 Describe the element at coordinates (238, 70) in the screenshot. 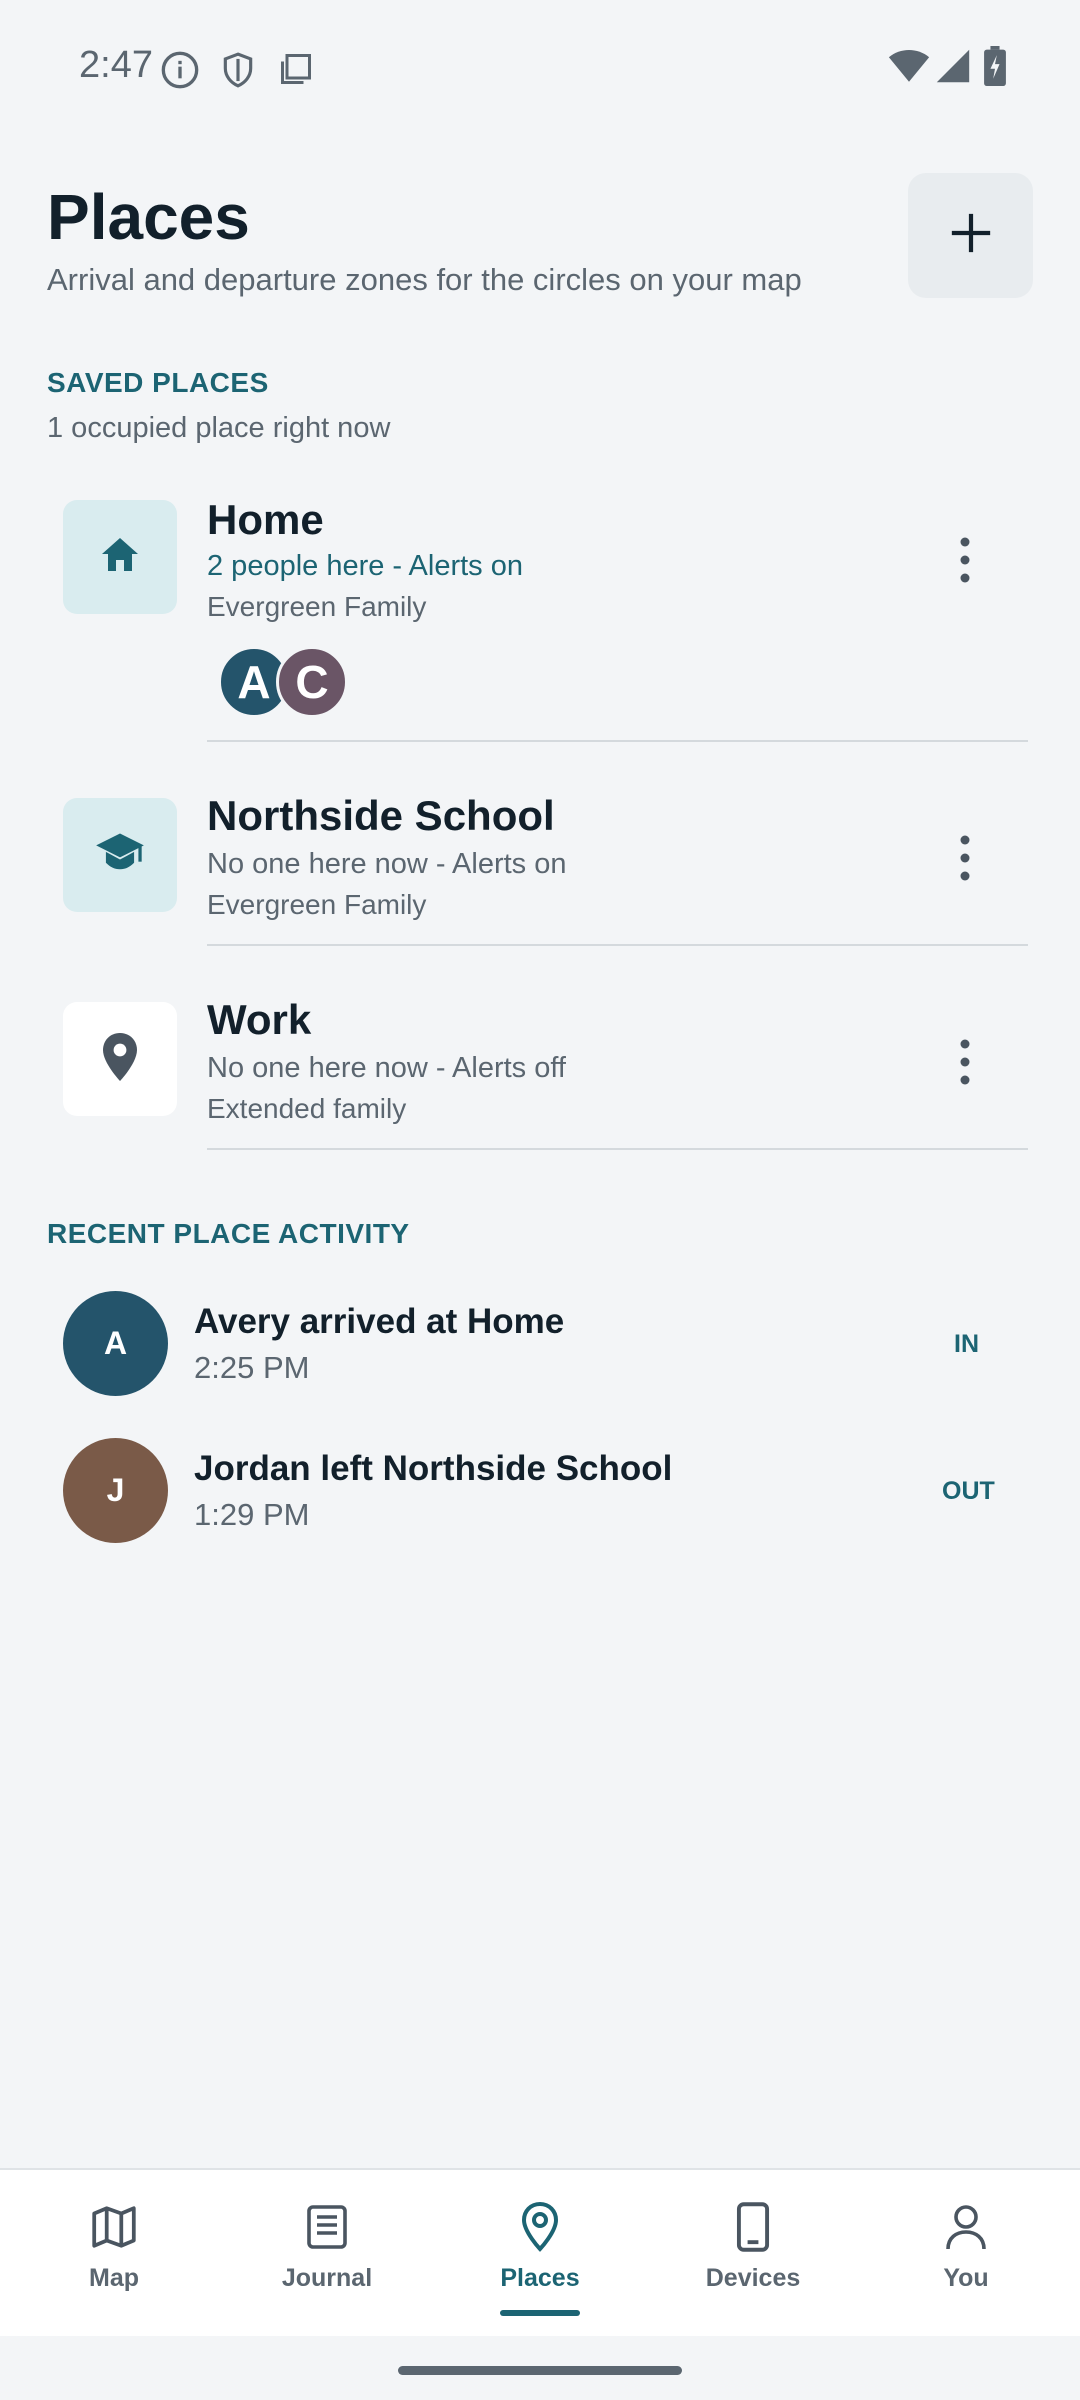

I see `shield-icon` at that location.